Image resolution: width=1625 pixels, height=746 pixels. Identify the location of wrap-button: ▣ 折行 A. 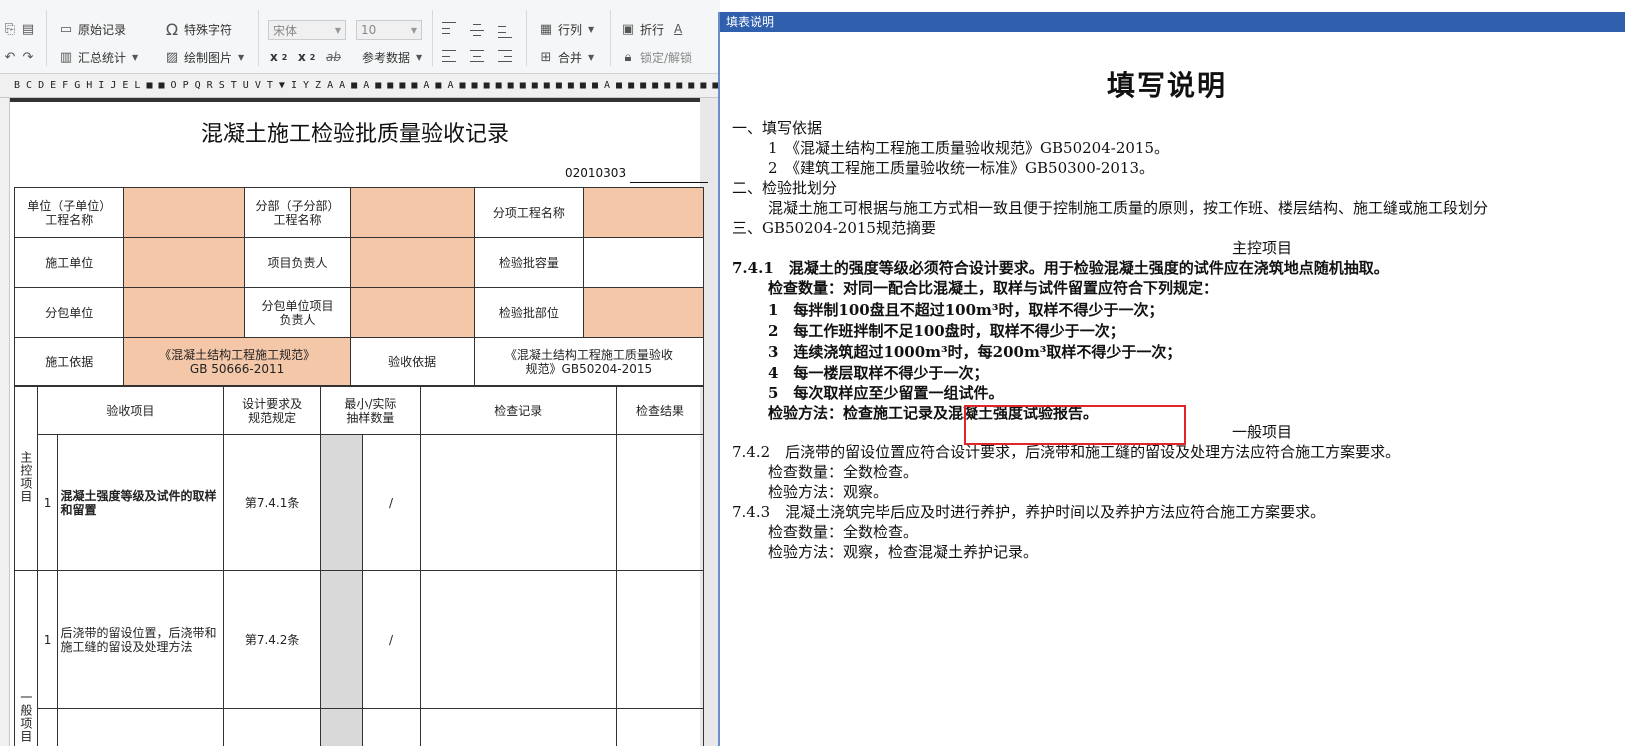
(651, 29).